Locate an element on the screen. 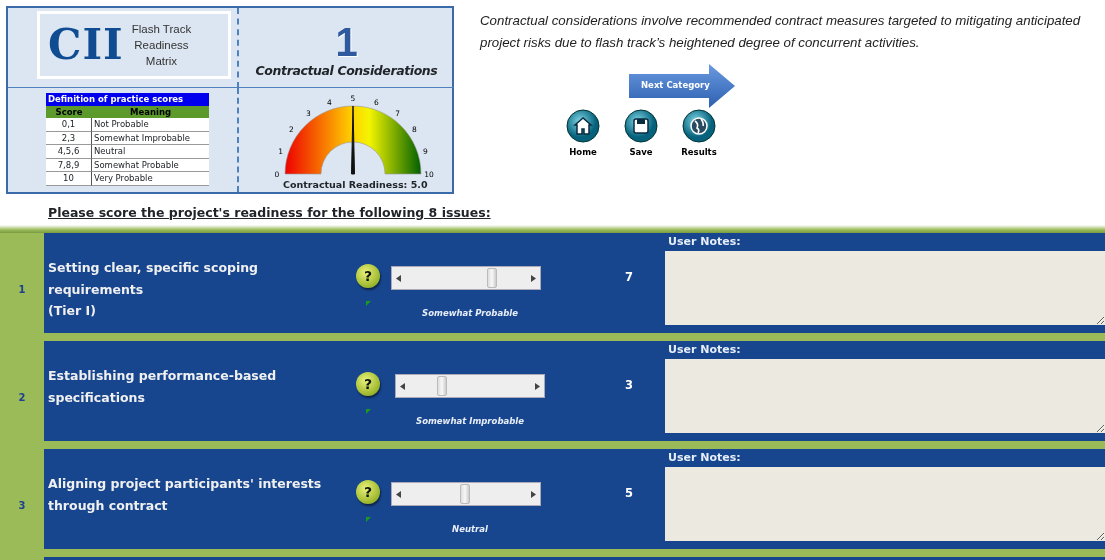  table-cell: 10 is located at coordinates (69, 179).